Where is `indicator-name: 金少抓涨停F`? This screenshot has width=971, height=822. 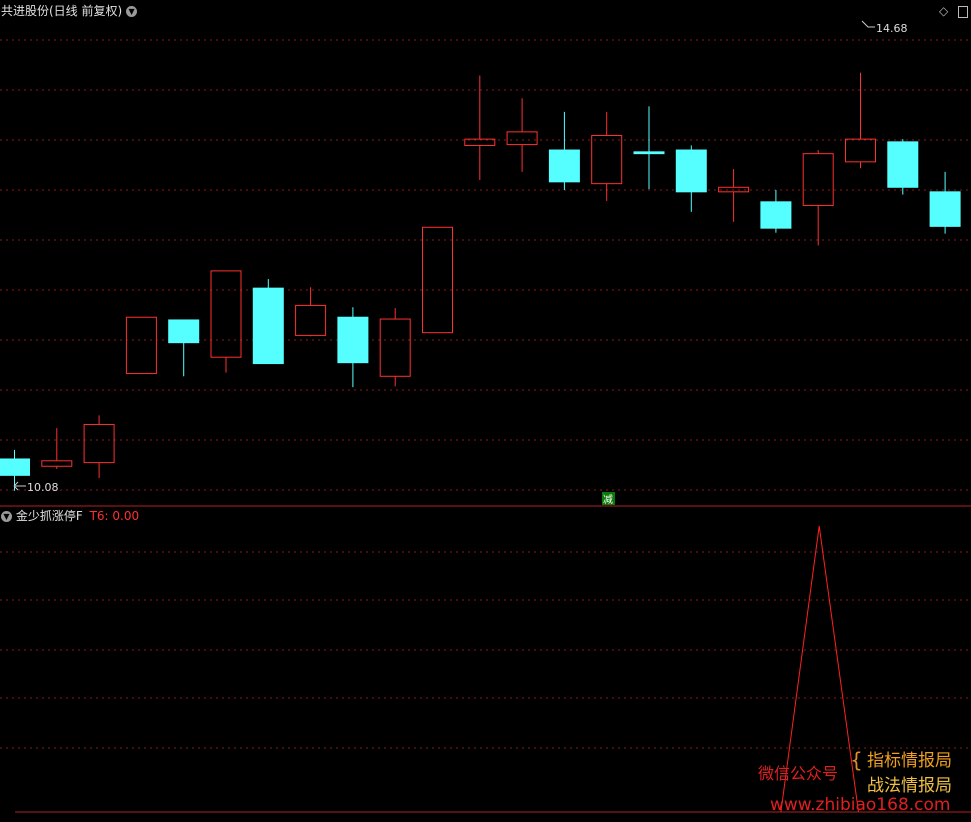
indicator-name: 金少抓涨停F is located at coordinates (49, 516).